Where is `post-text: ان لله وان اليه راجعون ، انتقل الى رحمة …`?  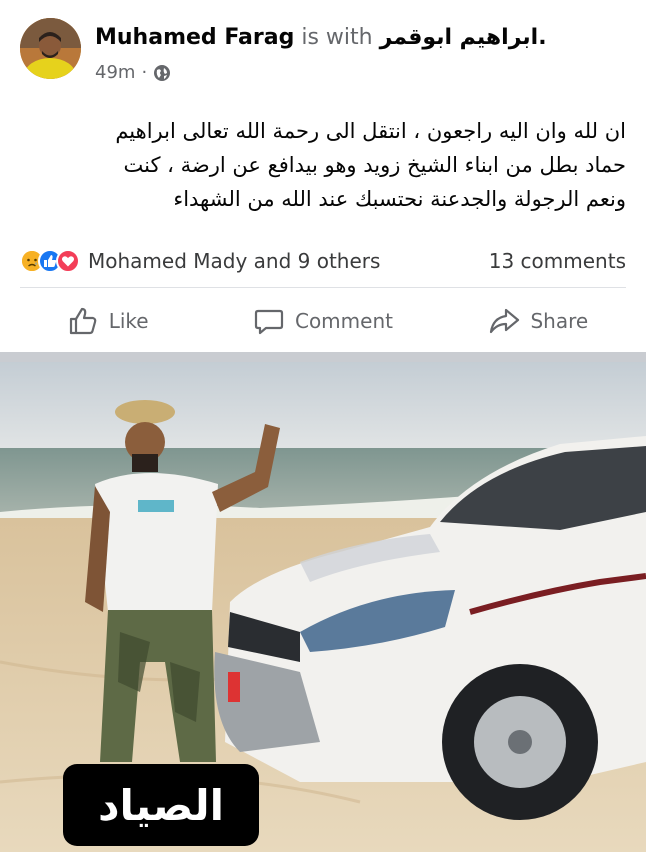 post-text: ان لله وان اليه راجعون ، انتقل الى رحمة … is located at coordinates (370, 165).